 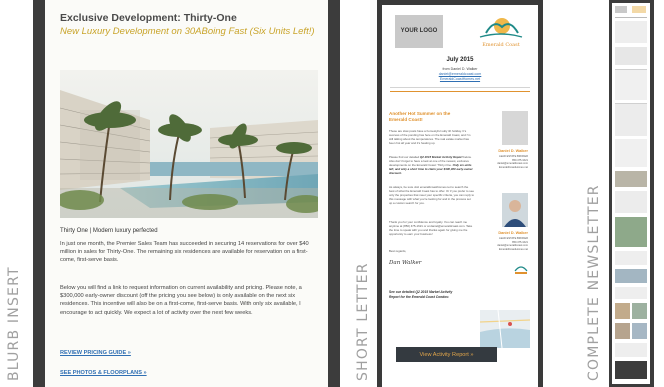 What do you see at coordinates (363, 321) in the screenshot?
I see `short-letter-label: SHORT LETTER` at bounding box center [363, 321].